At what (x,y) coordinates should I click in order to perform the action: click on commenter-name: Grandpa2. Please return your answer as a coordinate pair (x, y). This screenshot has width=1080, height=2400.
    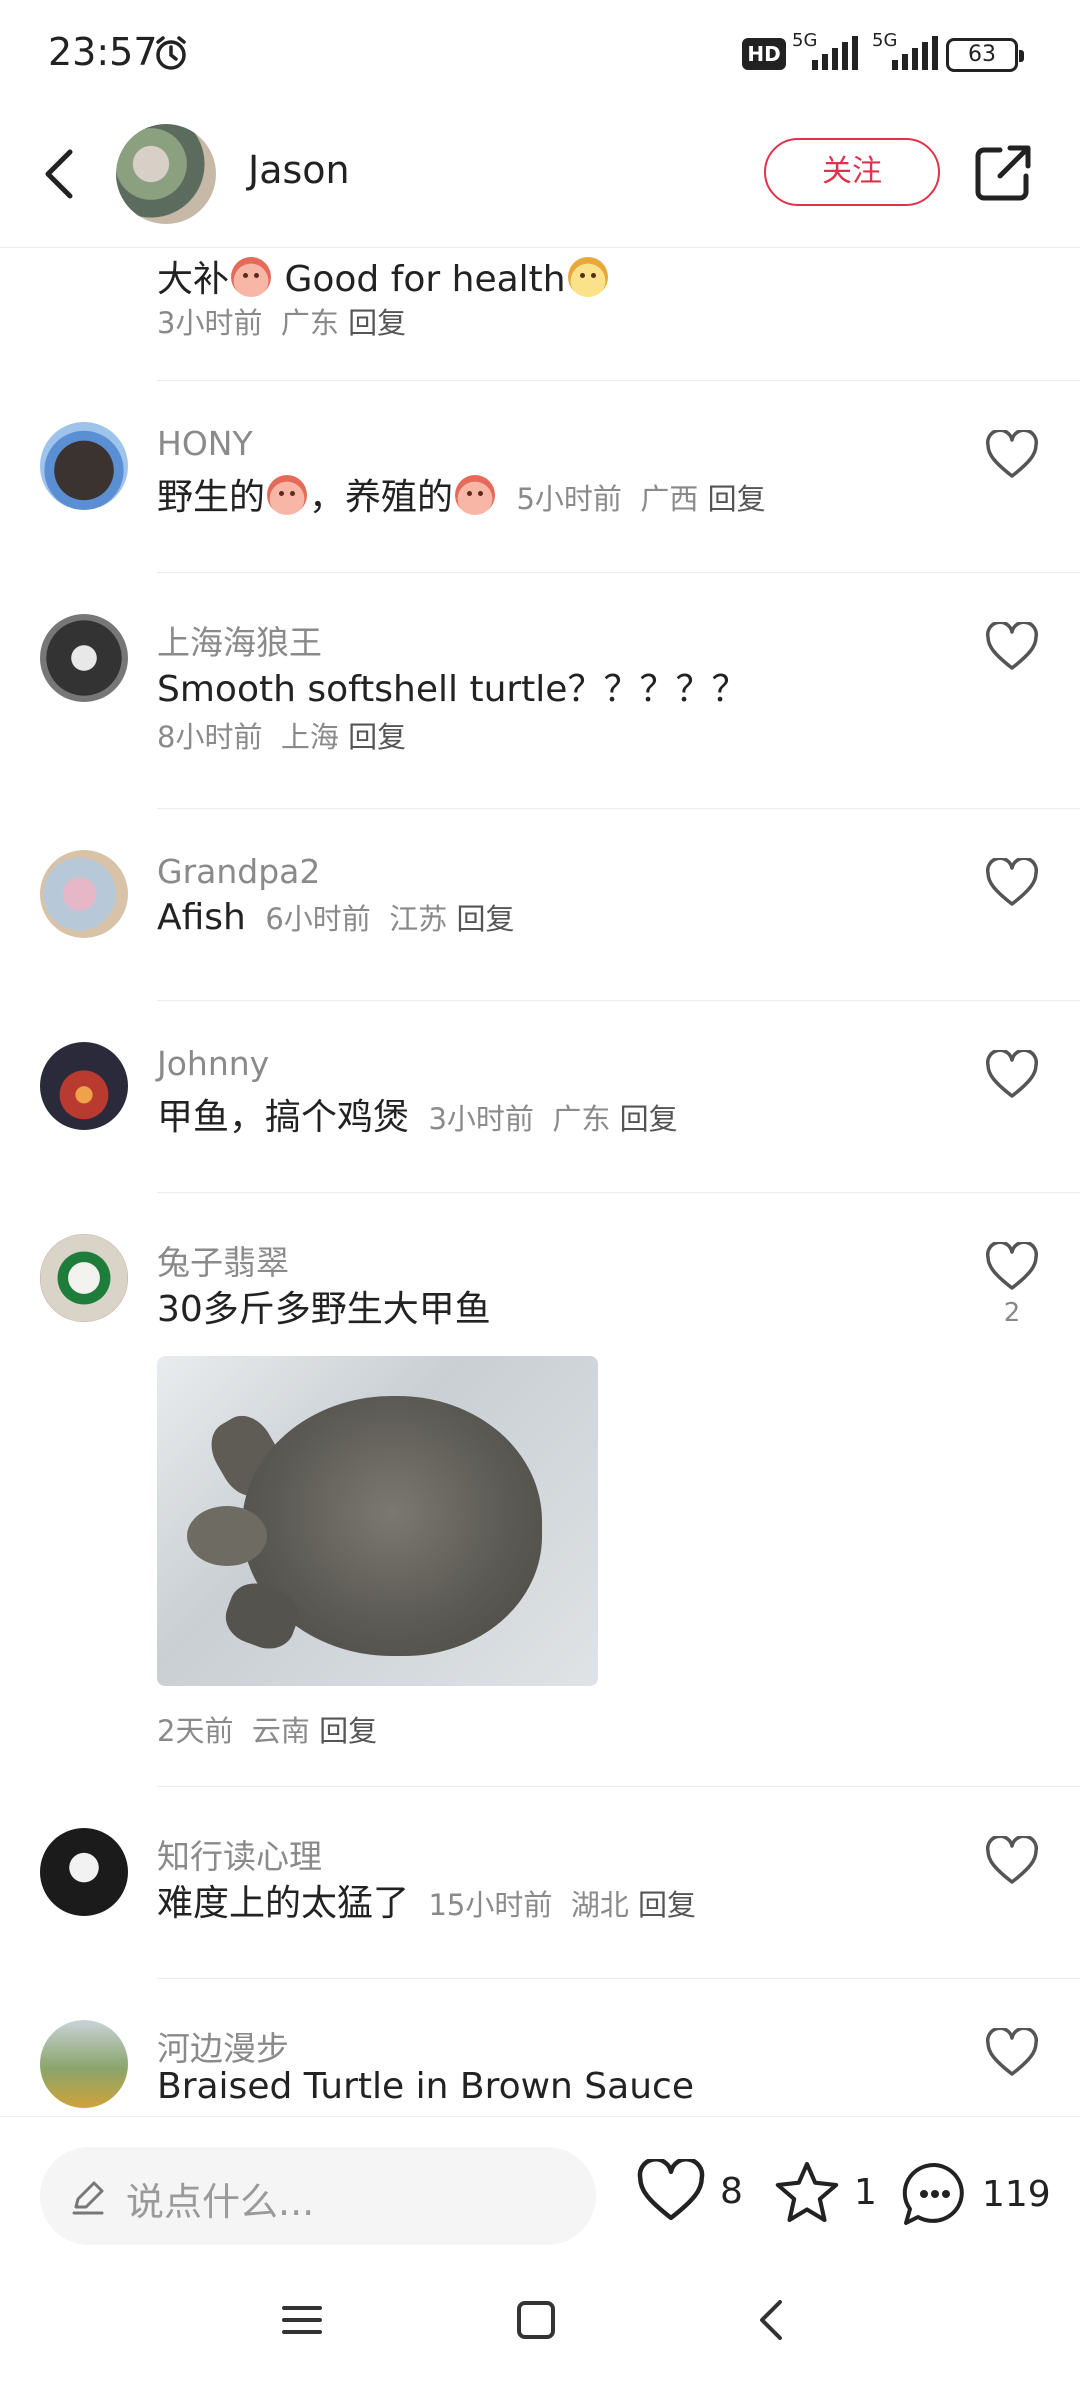
    Looking at the image, I should click on (238, 871).